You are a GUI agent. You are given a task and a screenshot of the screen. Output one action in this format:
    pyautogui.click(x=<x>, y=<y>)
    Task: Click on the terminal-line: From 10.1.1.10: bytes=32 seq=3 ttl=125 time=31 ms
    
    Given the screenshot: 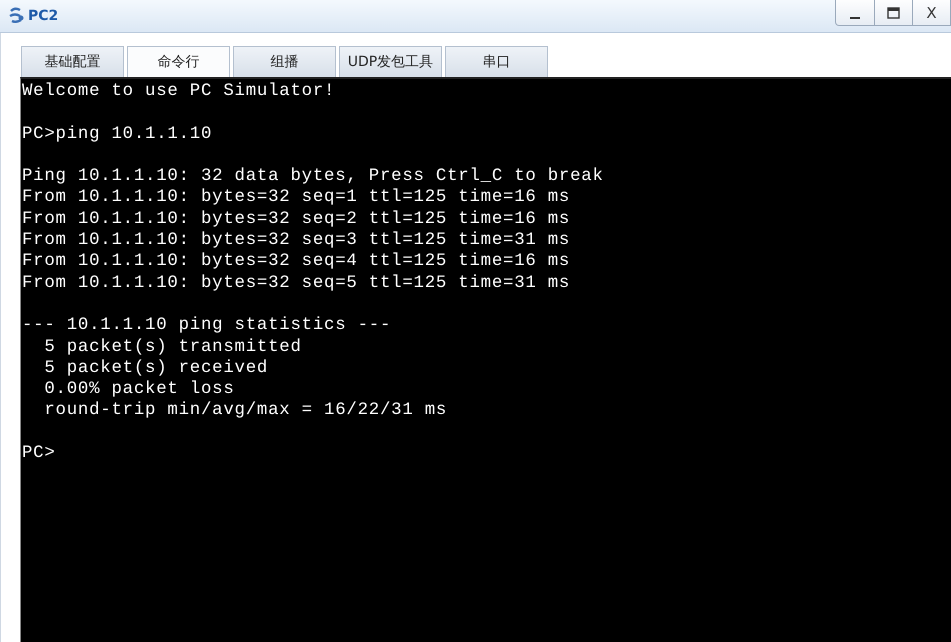 What is the action you would take?
    pyautogui.click(x=296, y=241)
    